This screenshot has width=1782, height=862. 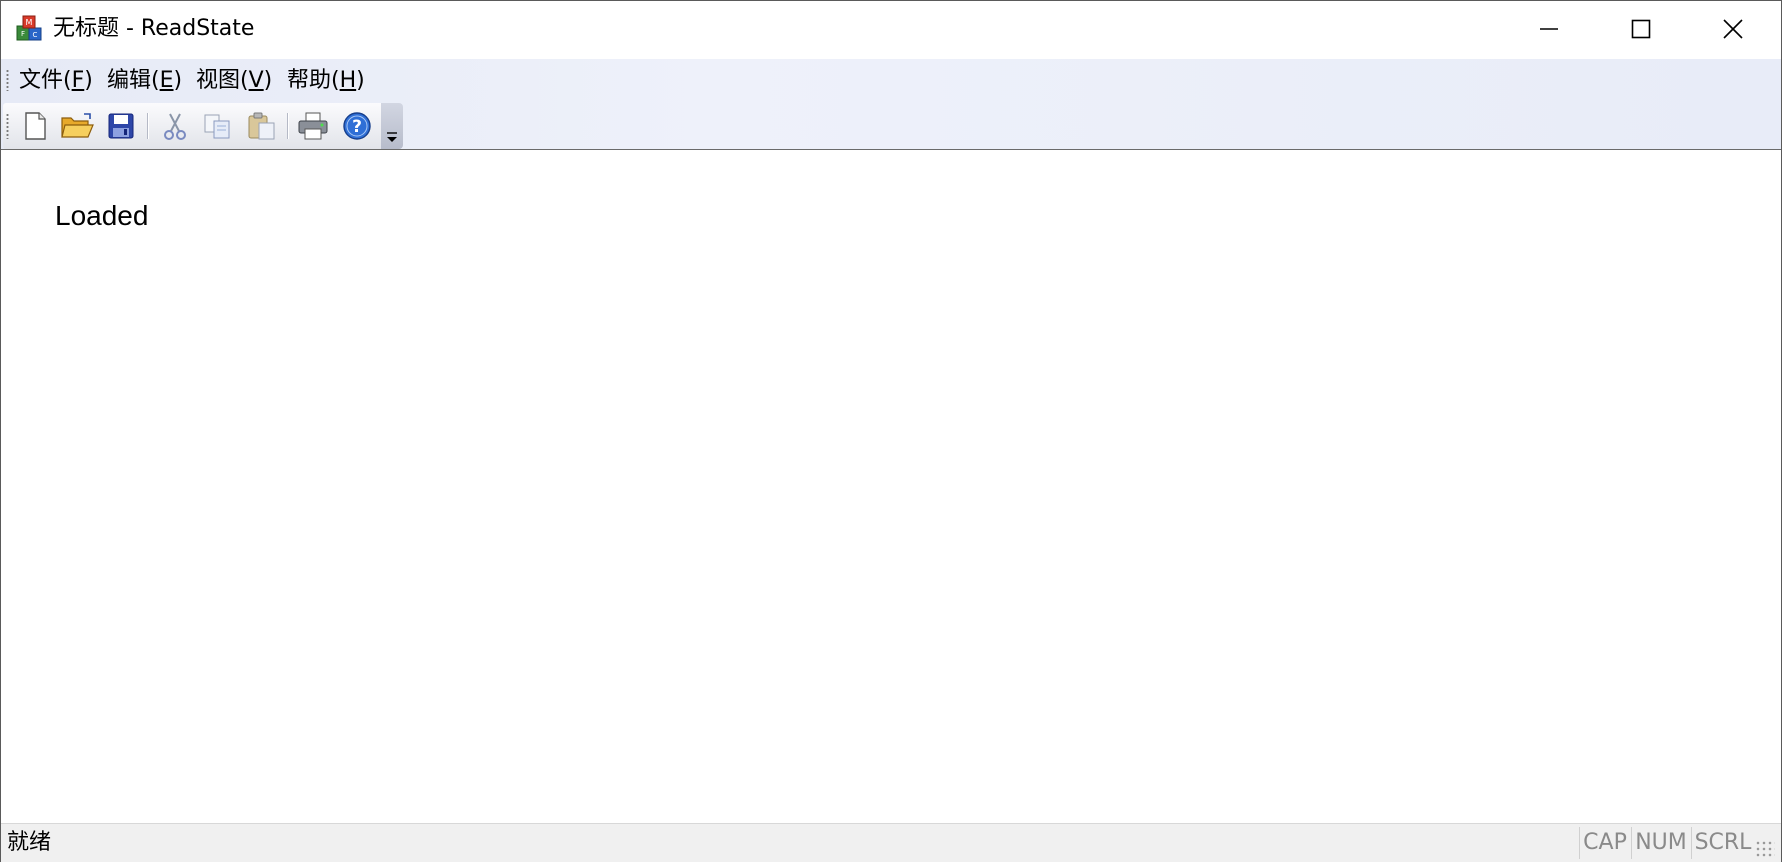 What do you see at coordinates (891, 104) in the screenshot?
I see `command-band: 文件(F) 编辑(E) 视图(V) 帮助(H) ?` at bounding box center [891, 104].